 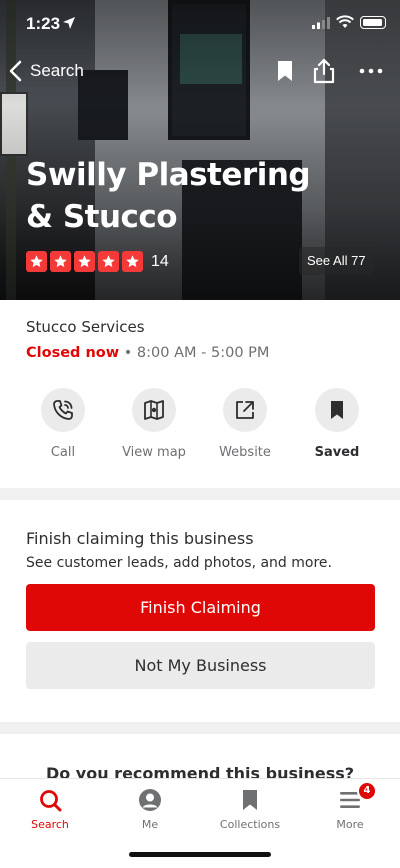 What do you see at coordinates (250, 824) in the screenshot?
I see `tab-collections-label: Collections` at bounding box center [250, 824].